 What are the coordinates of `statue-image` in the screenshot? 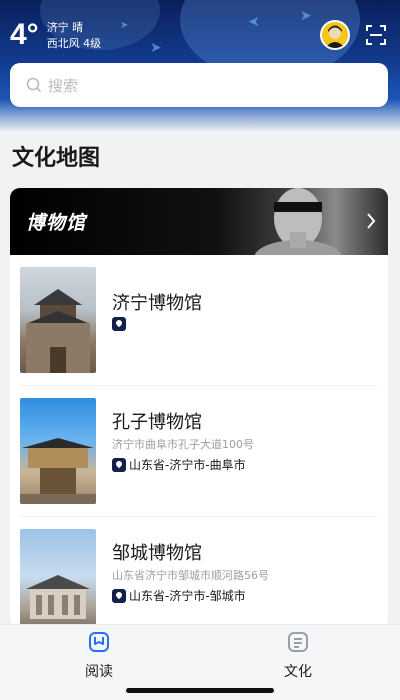 It's located at (298, 221).